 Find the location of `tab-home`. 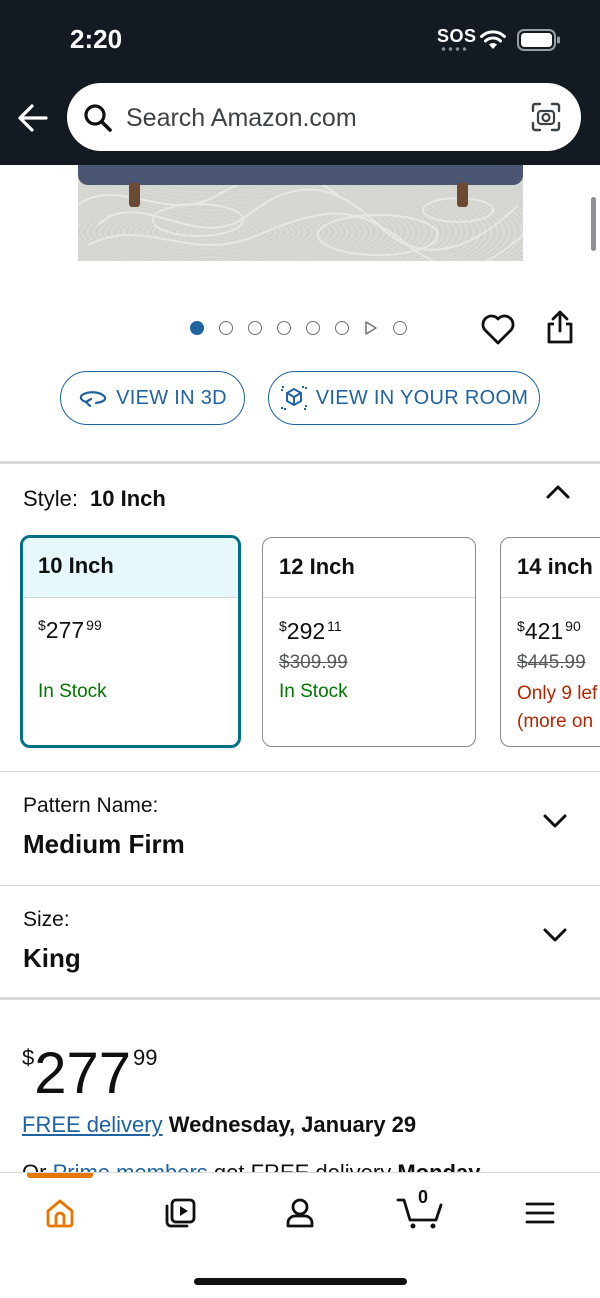

tab-home is located at coordinates (60, 1213).